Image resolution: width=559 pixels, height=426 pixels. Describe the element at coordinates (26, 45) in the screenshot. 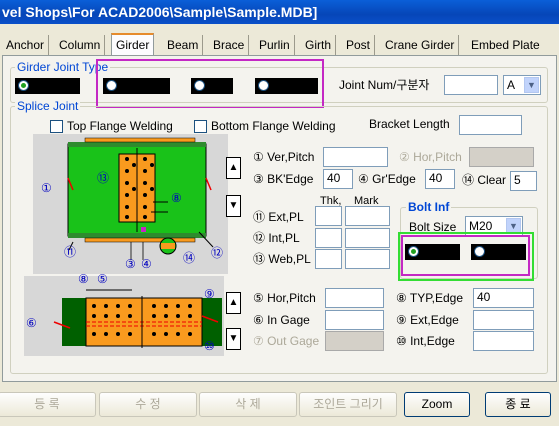

I see `tab-anchor: Anchor` at that location.